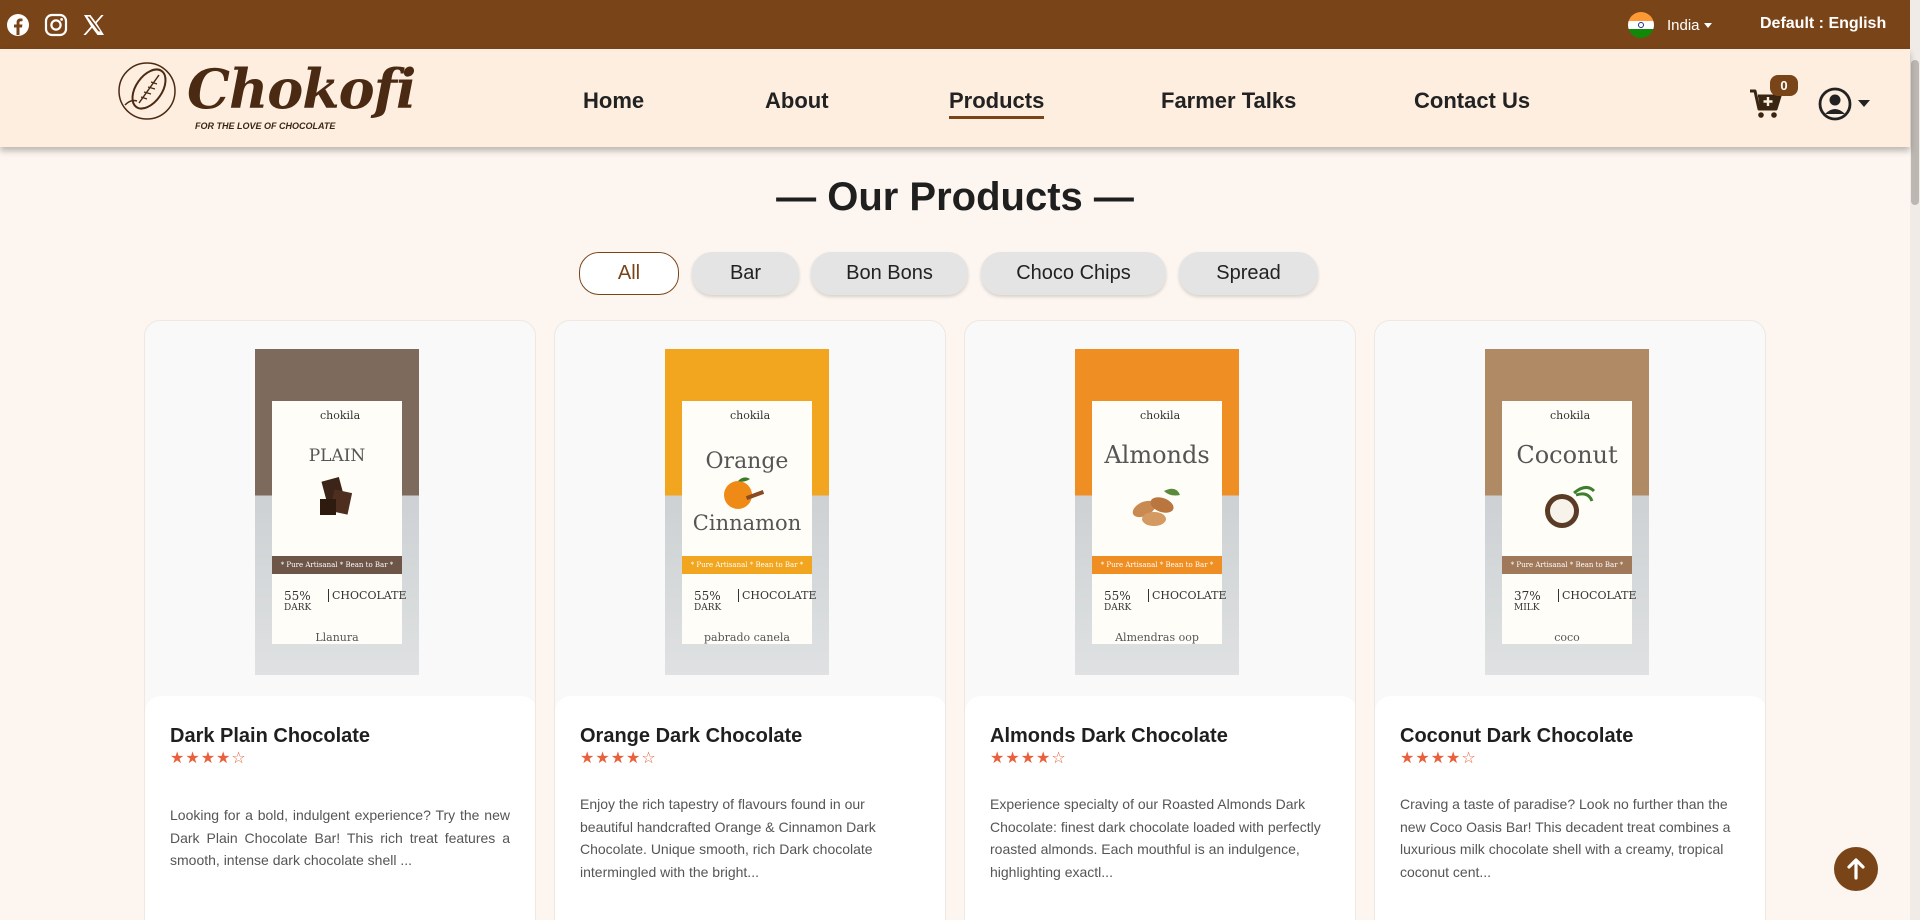  What do you see at coordinates (1784, 85) in the screenshot?
I see `cart-count-badge: 0` at bounding box center [1784, 85].